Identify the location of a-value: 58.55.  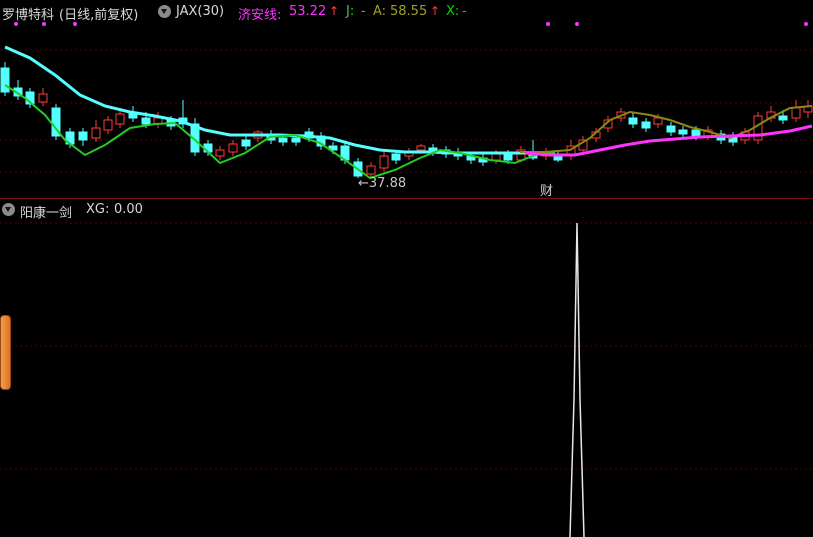
(409, 11).